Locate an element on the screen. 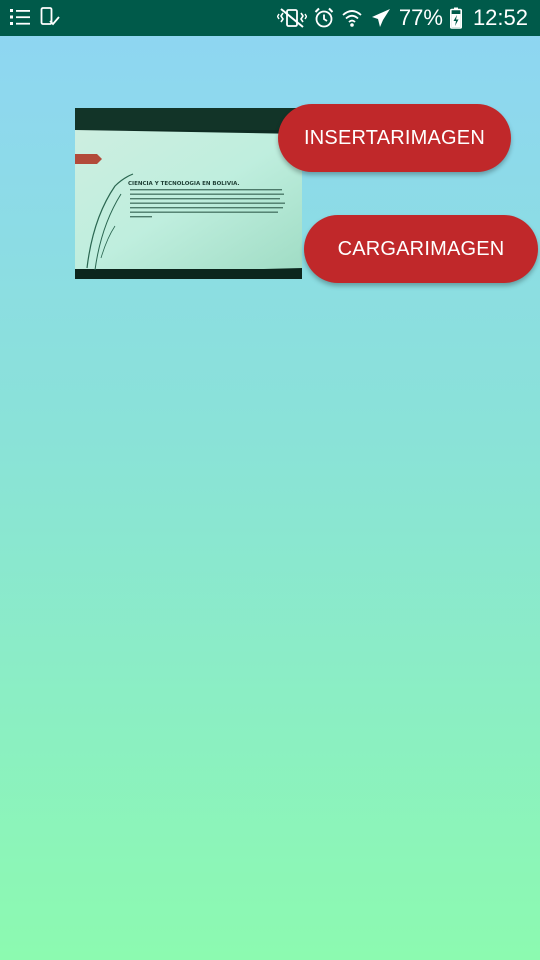  wifi-icon is located at coordinates (352, 18).